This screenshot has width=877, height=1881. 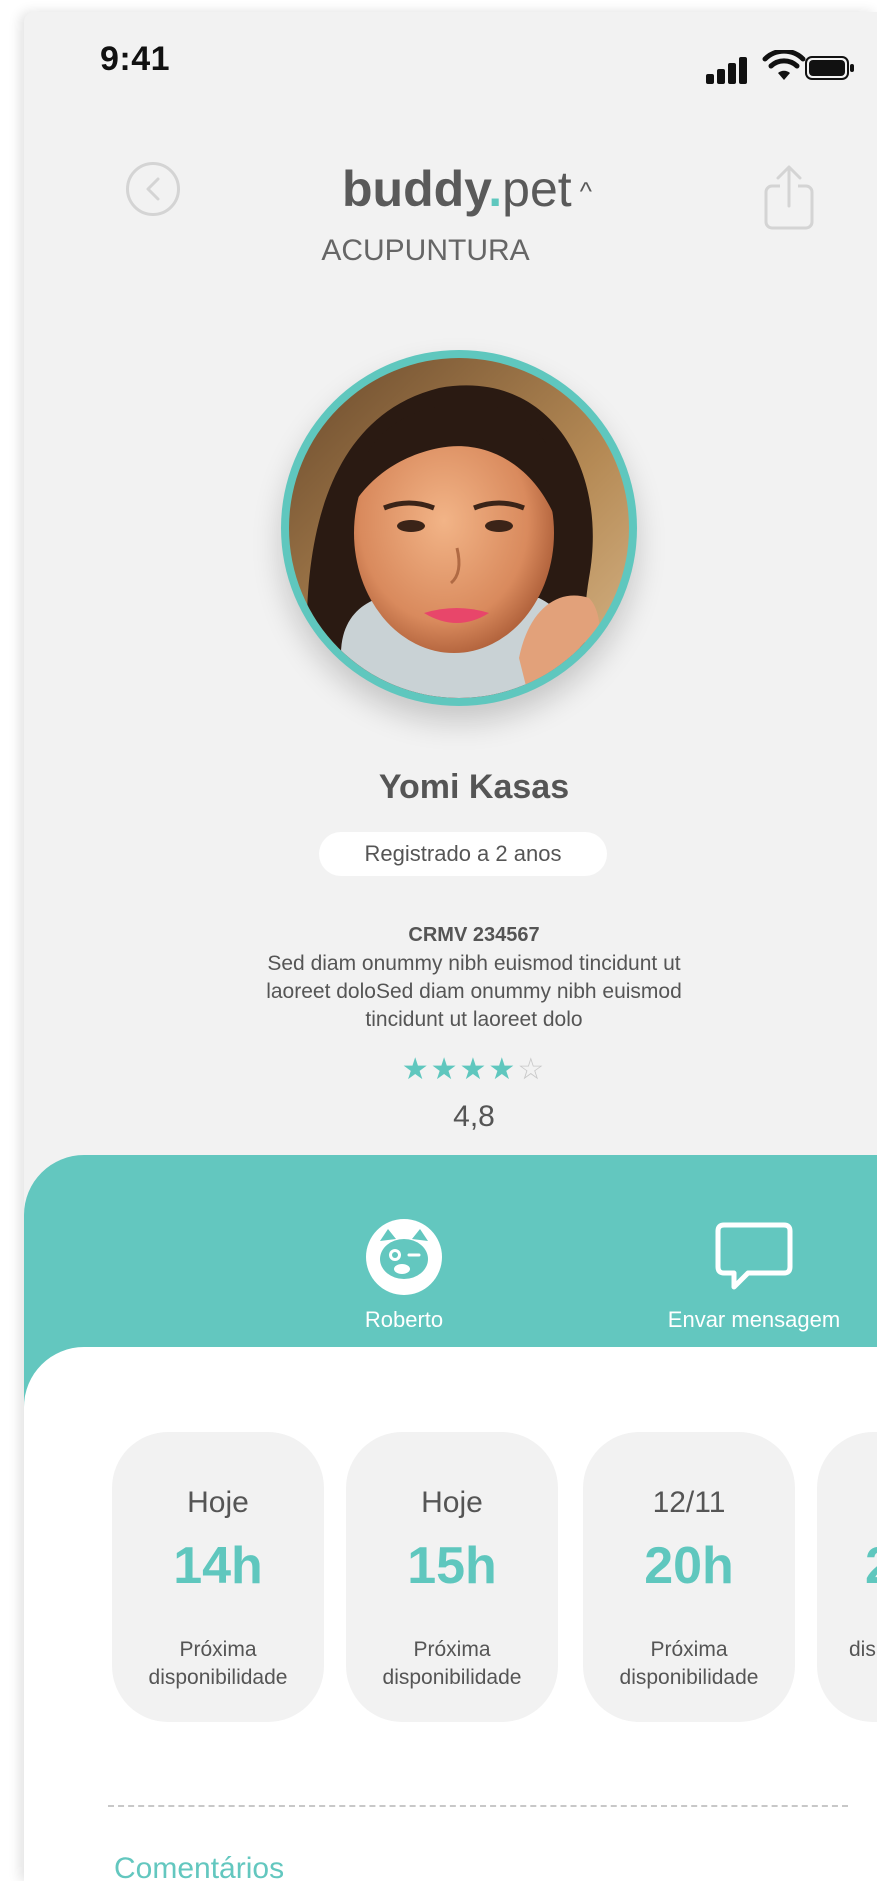 I want to click on rating-stars: ★★★★☆, so click(x=450, y=1069).